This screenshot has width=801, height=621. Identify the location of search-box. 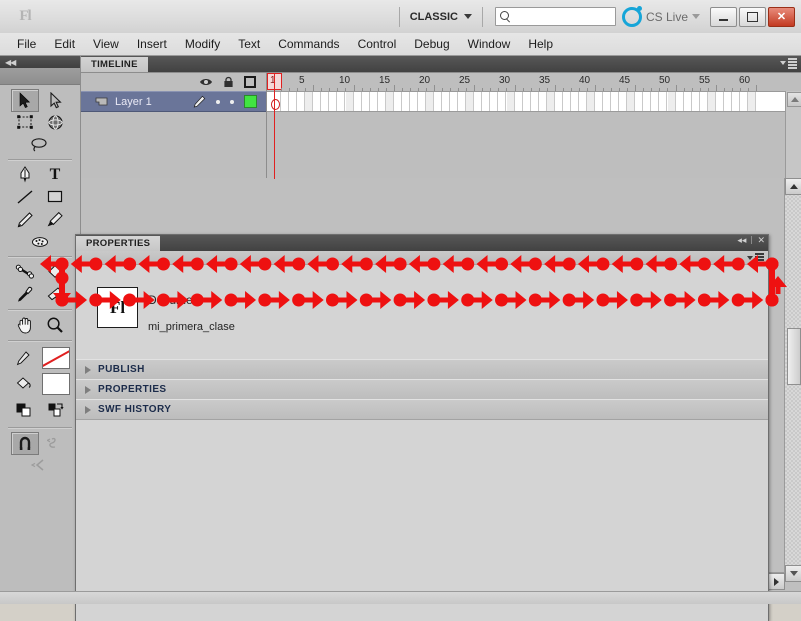
(555, 16).